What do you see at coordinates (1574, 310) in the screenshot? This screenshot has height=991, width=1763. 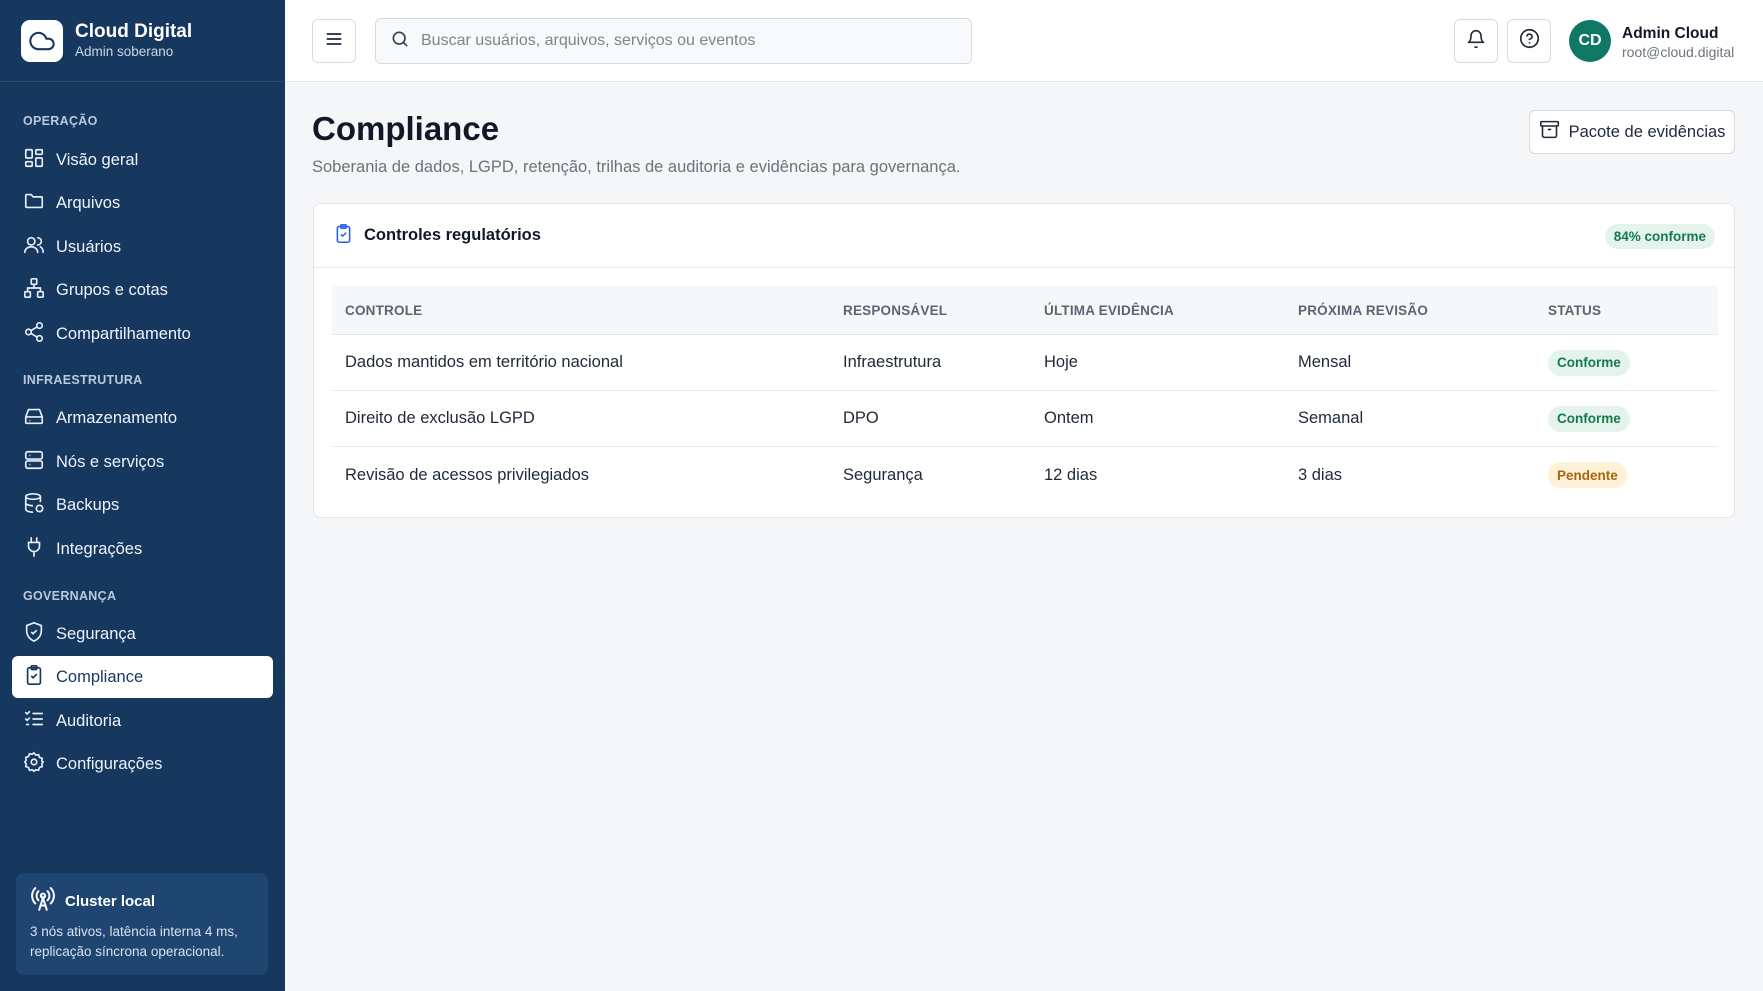 I see `column-header-status: STATUS` at bounding box center [1574, 310].